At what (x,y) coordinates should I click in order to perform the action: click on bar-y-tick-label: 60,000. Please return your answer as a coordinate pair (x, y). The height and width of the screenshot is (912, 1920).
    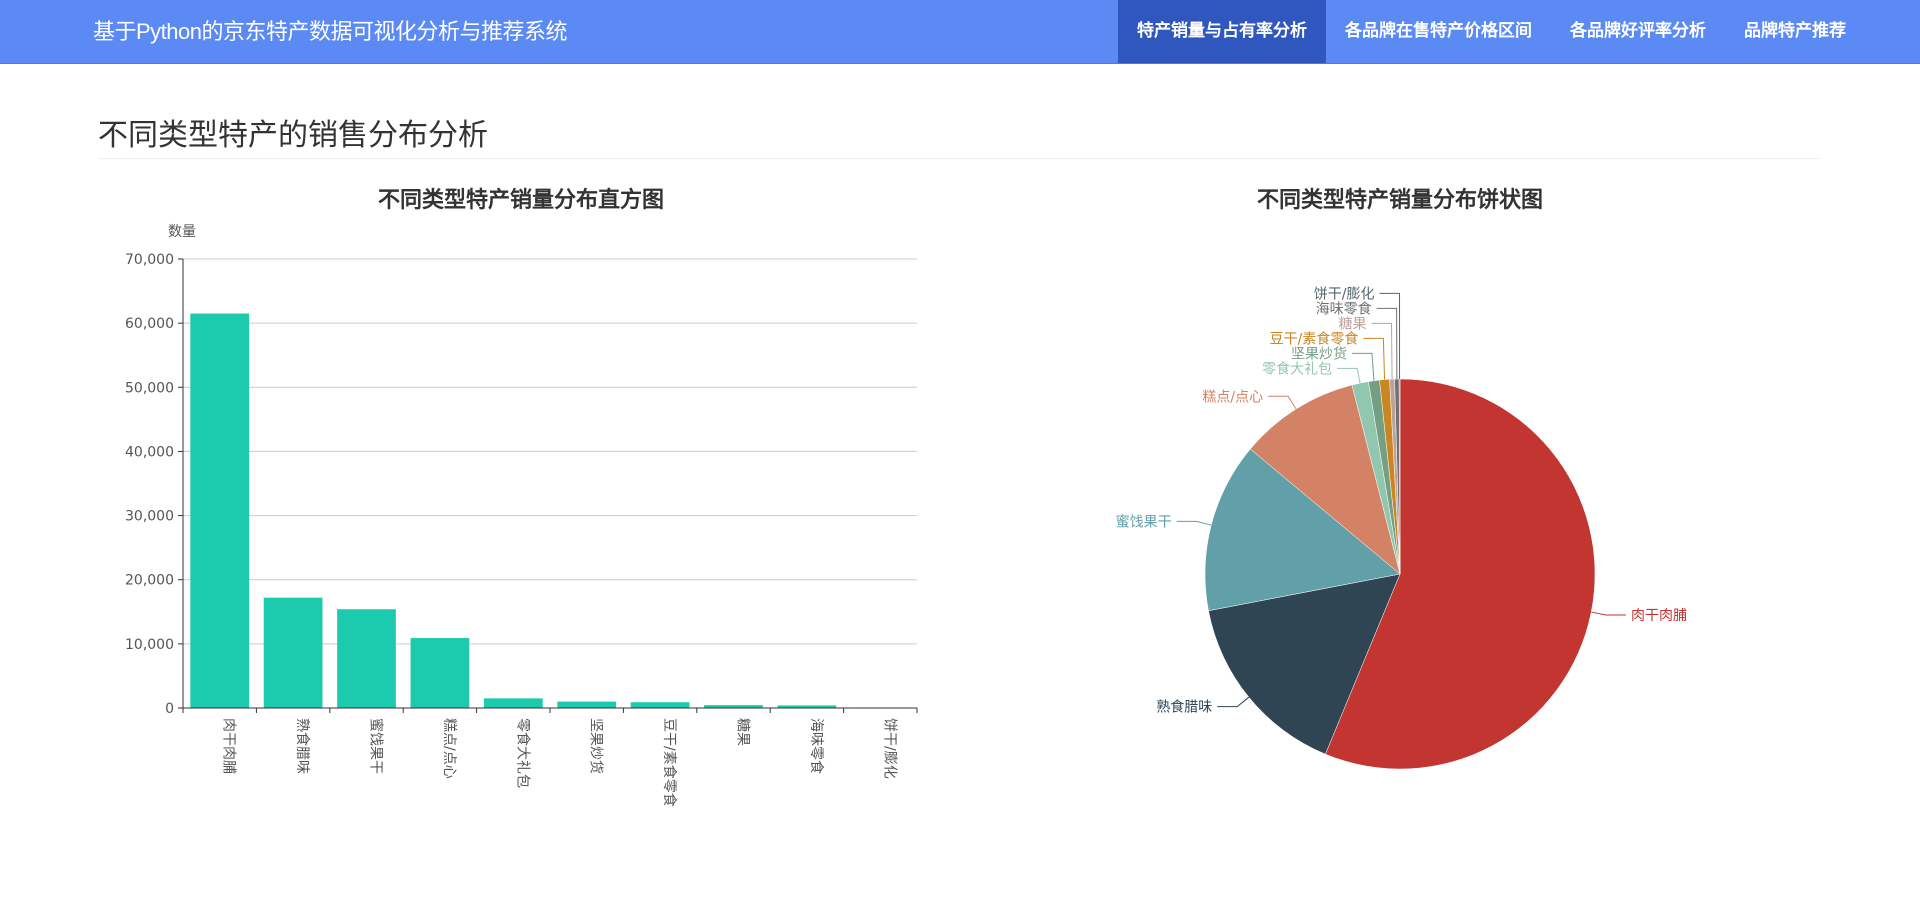
    Looking at the image, I should click on (149, 324).